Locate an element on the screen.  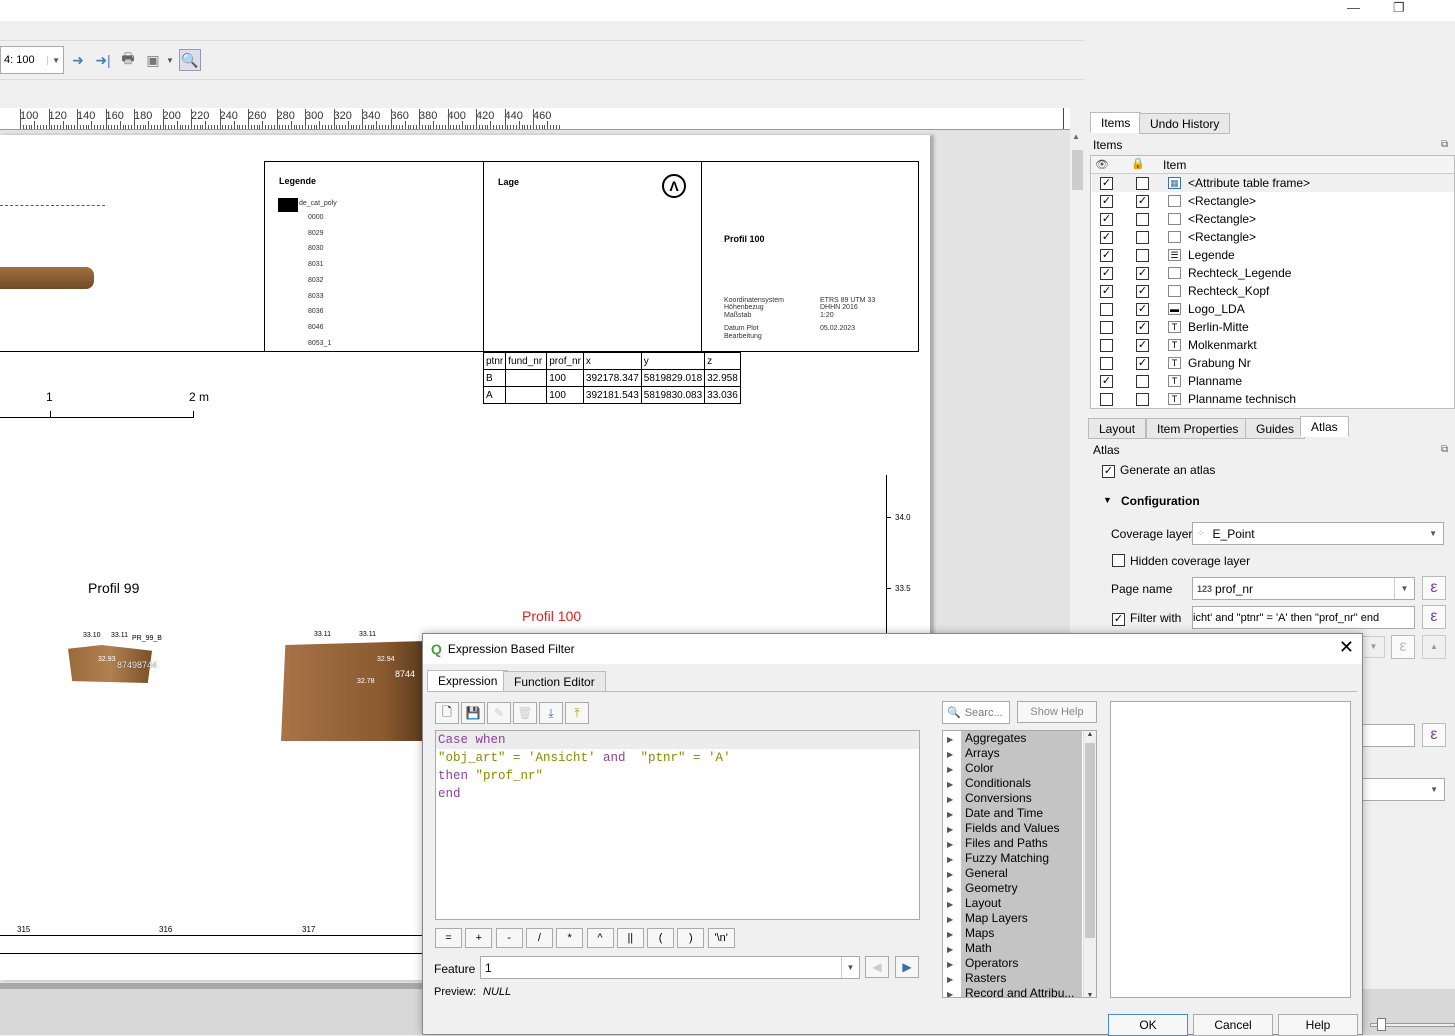
tab-items: Items is located at coordinates (1116, 122).